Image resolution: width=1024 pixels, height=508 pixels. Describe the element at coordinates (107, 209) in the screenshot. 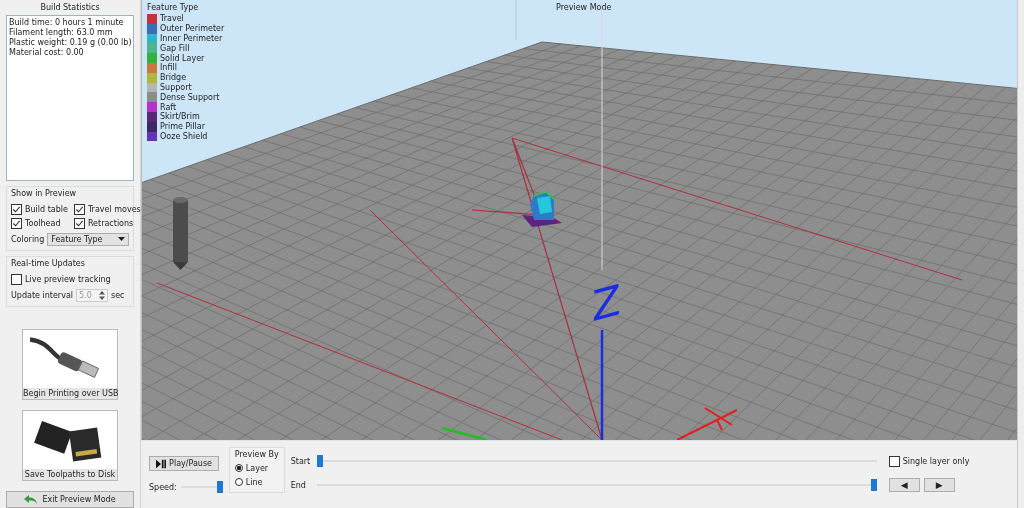

I see `checkbox: Travel moves` at that location.